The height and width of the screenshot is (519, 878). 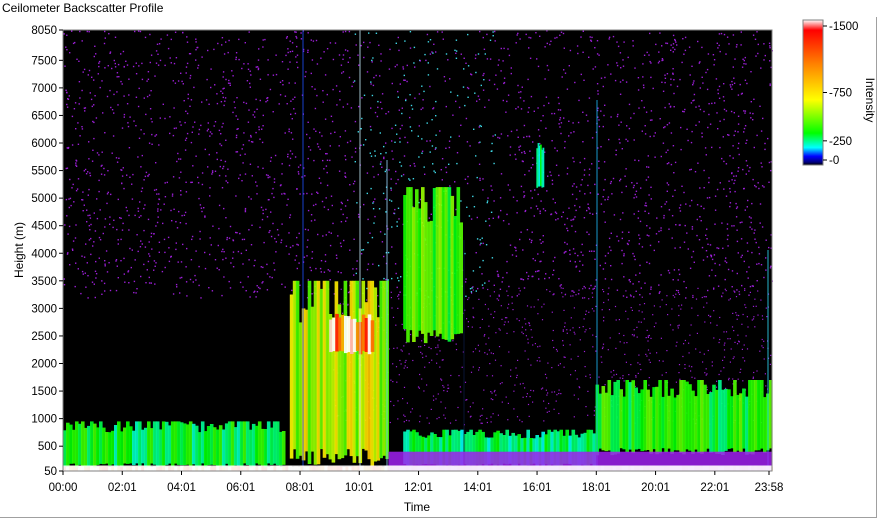 What do you see at coordinates (417, 507) in the screenshot?
I see `x-axis-label: Time` at bounding box center [417, 507].